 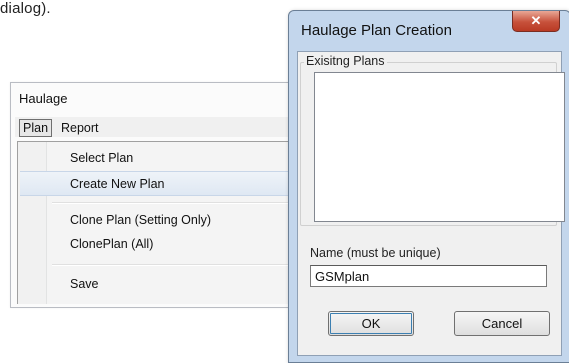 What do you see at coordinates (112, 244) in the screenshot?
I see `menu-item-label: ClonePlan (All)` at bounding box center [112, 244].